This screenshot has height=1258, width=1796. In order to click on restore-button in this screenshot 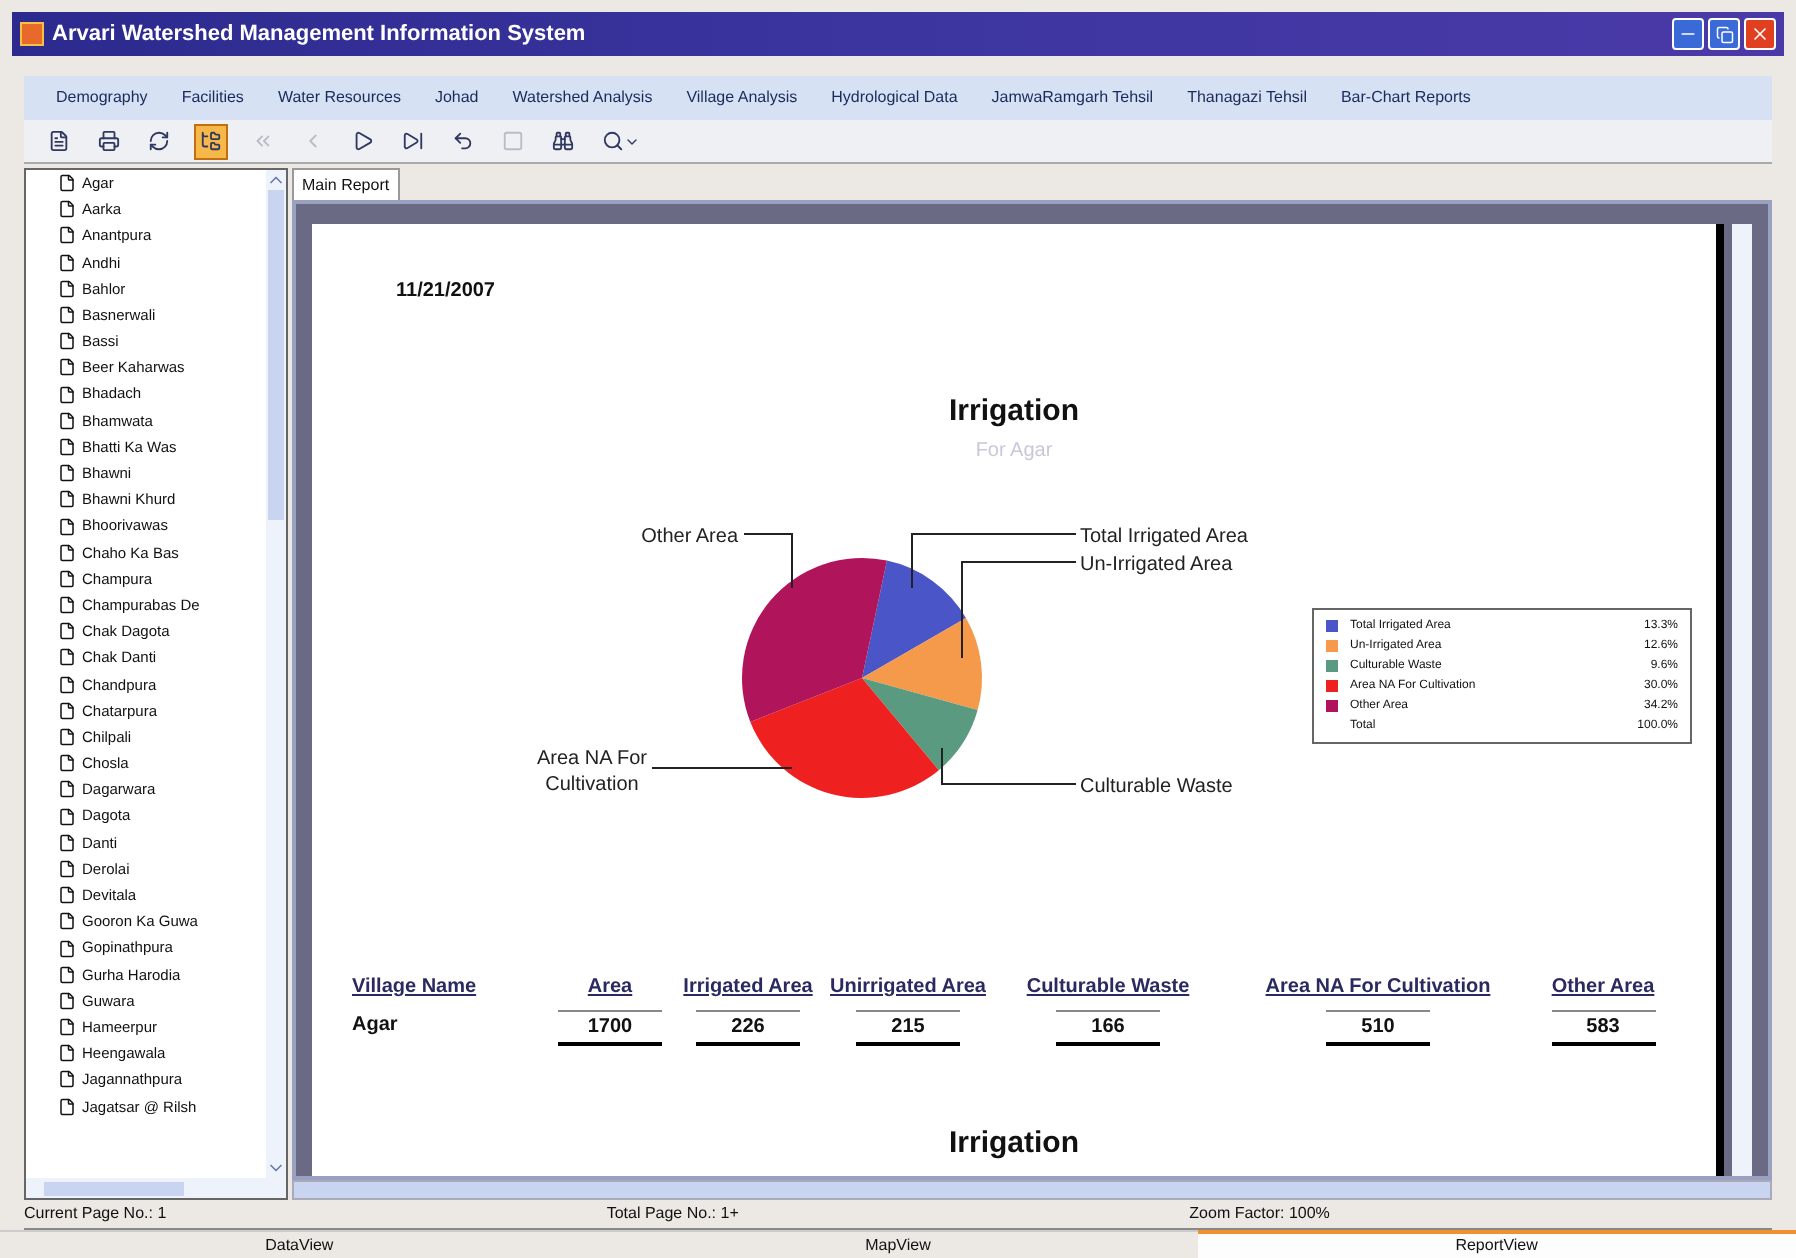, I will do `click(1724, 34)`.